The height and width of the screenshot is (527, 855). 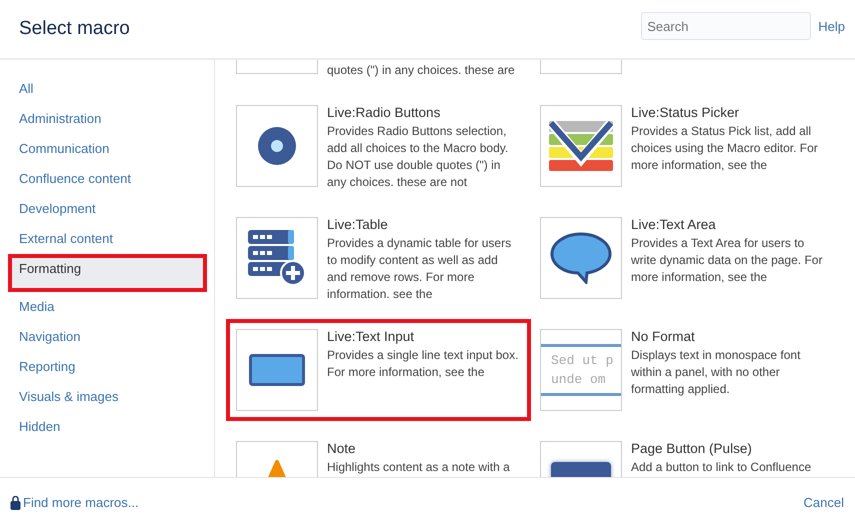 What do you see at coordinates (725, 148) in the screenshot?
I see `macro-description: Provides a Status Pick list, add all choices using the Macro editor. For more information, see the` at bounding box center [725, 148].